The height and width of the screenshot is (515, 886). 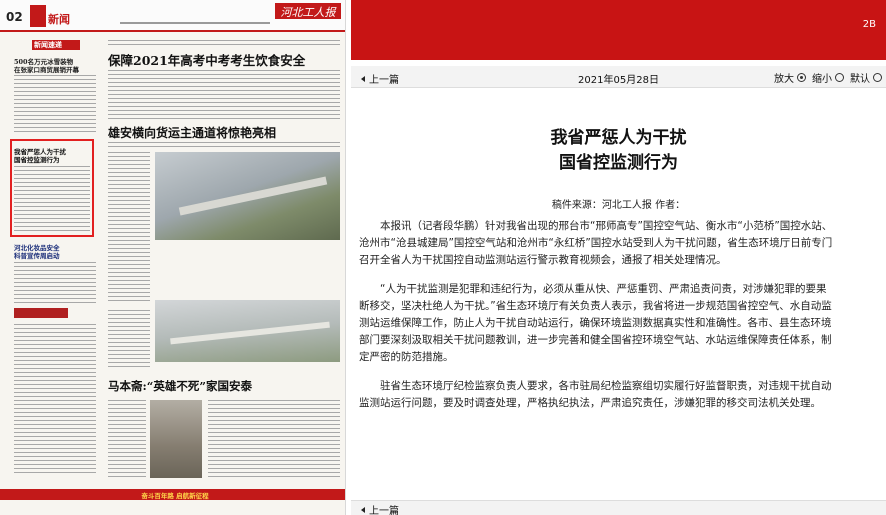 I want to click on portrait-photo, so click(x=176, y=439).